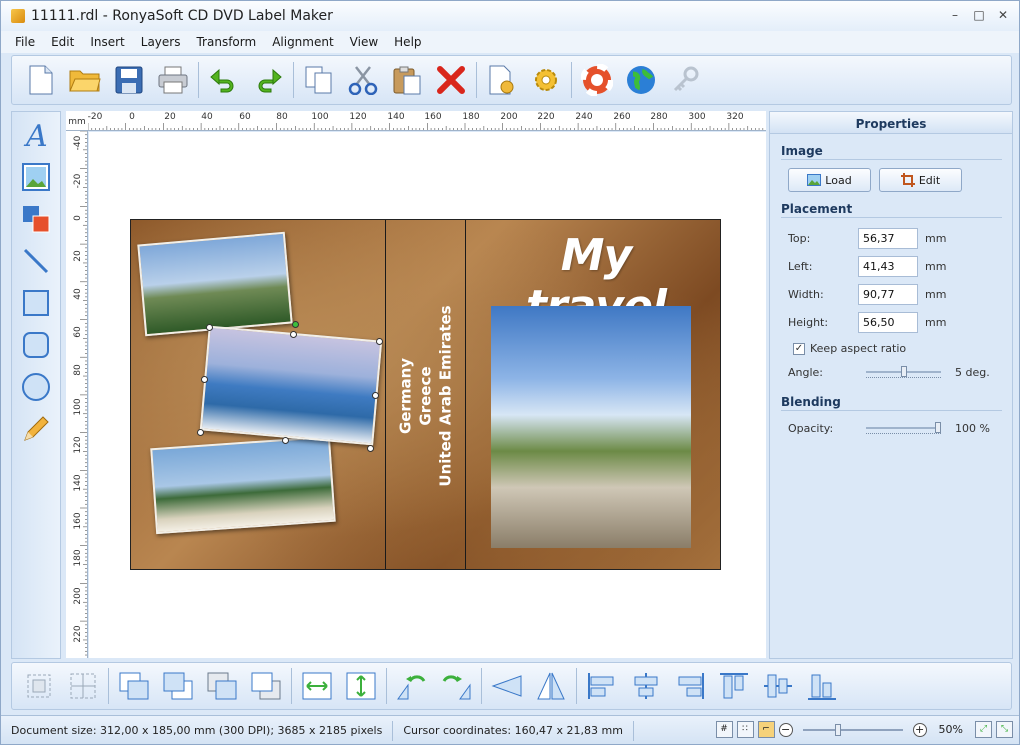 This screenshot has height=745, width=1020. What do you see at coordinates (799, 348) in the screenshot?
I see `keep-aspect-checkbox: ✓` at bounding box center [799, 348].